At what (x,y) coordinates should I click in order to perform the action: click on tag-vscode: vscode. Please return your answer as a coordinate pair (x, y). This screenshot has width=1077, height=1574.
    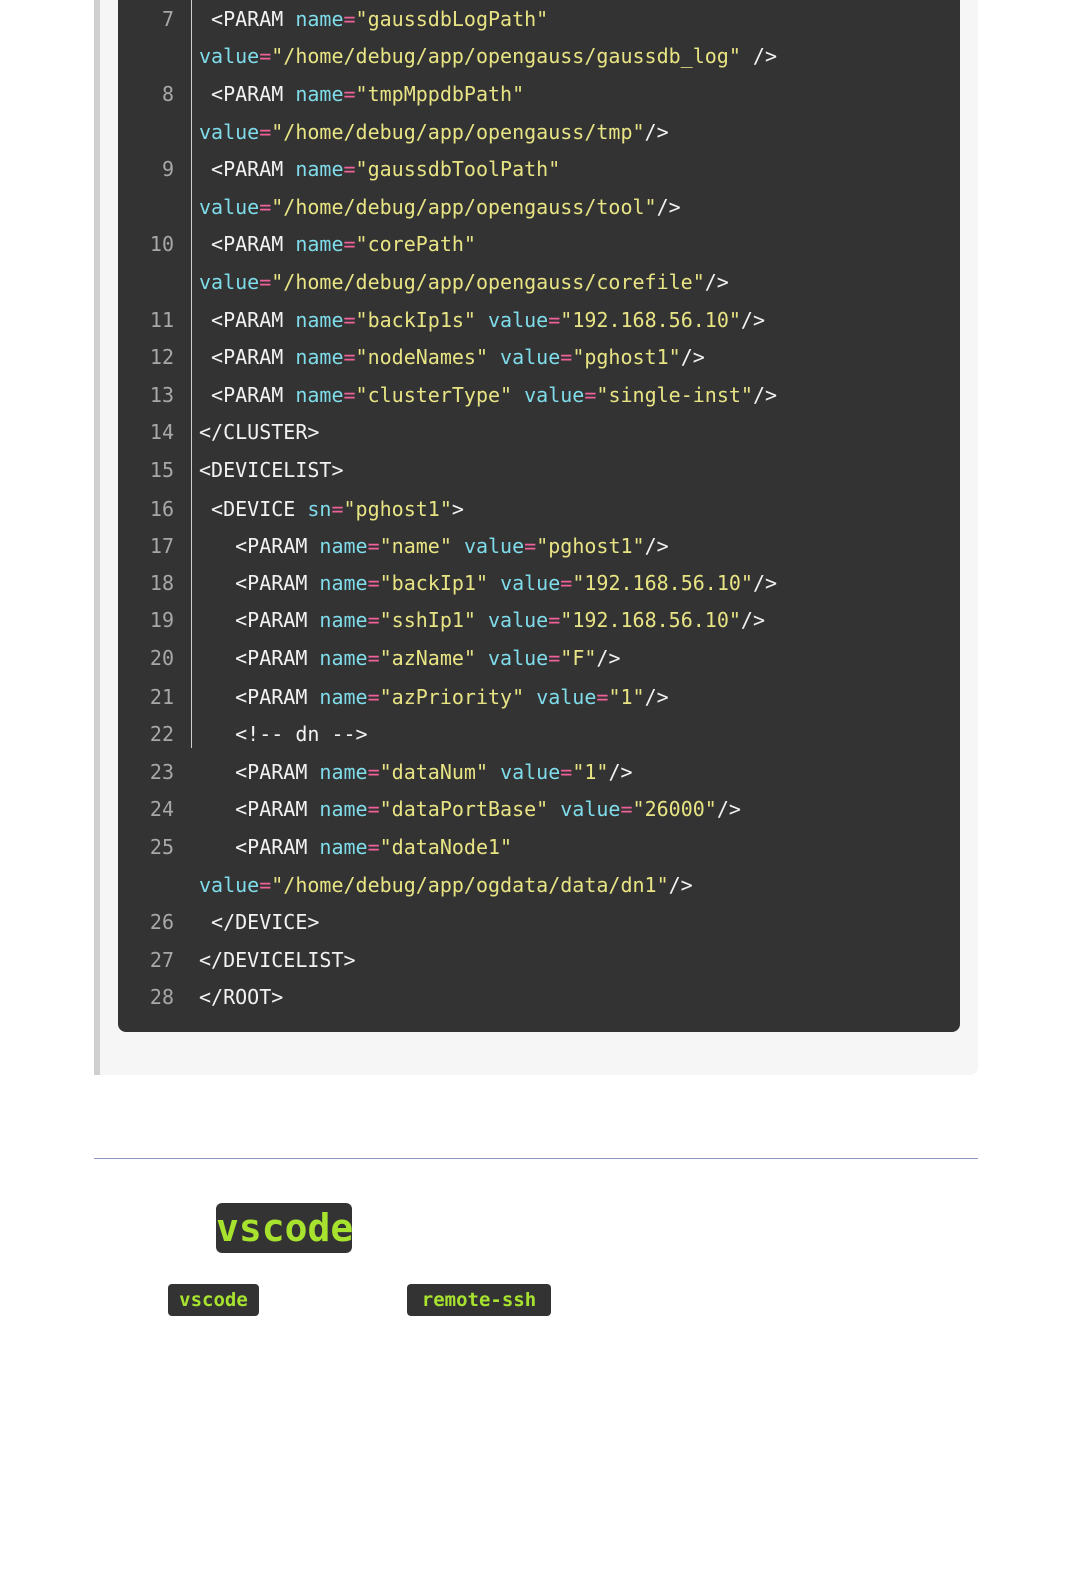
    Looking at the image, I should click on (213, 1300).